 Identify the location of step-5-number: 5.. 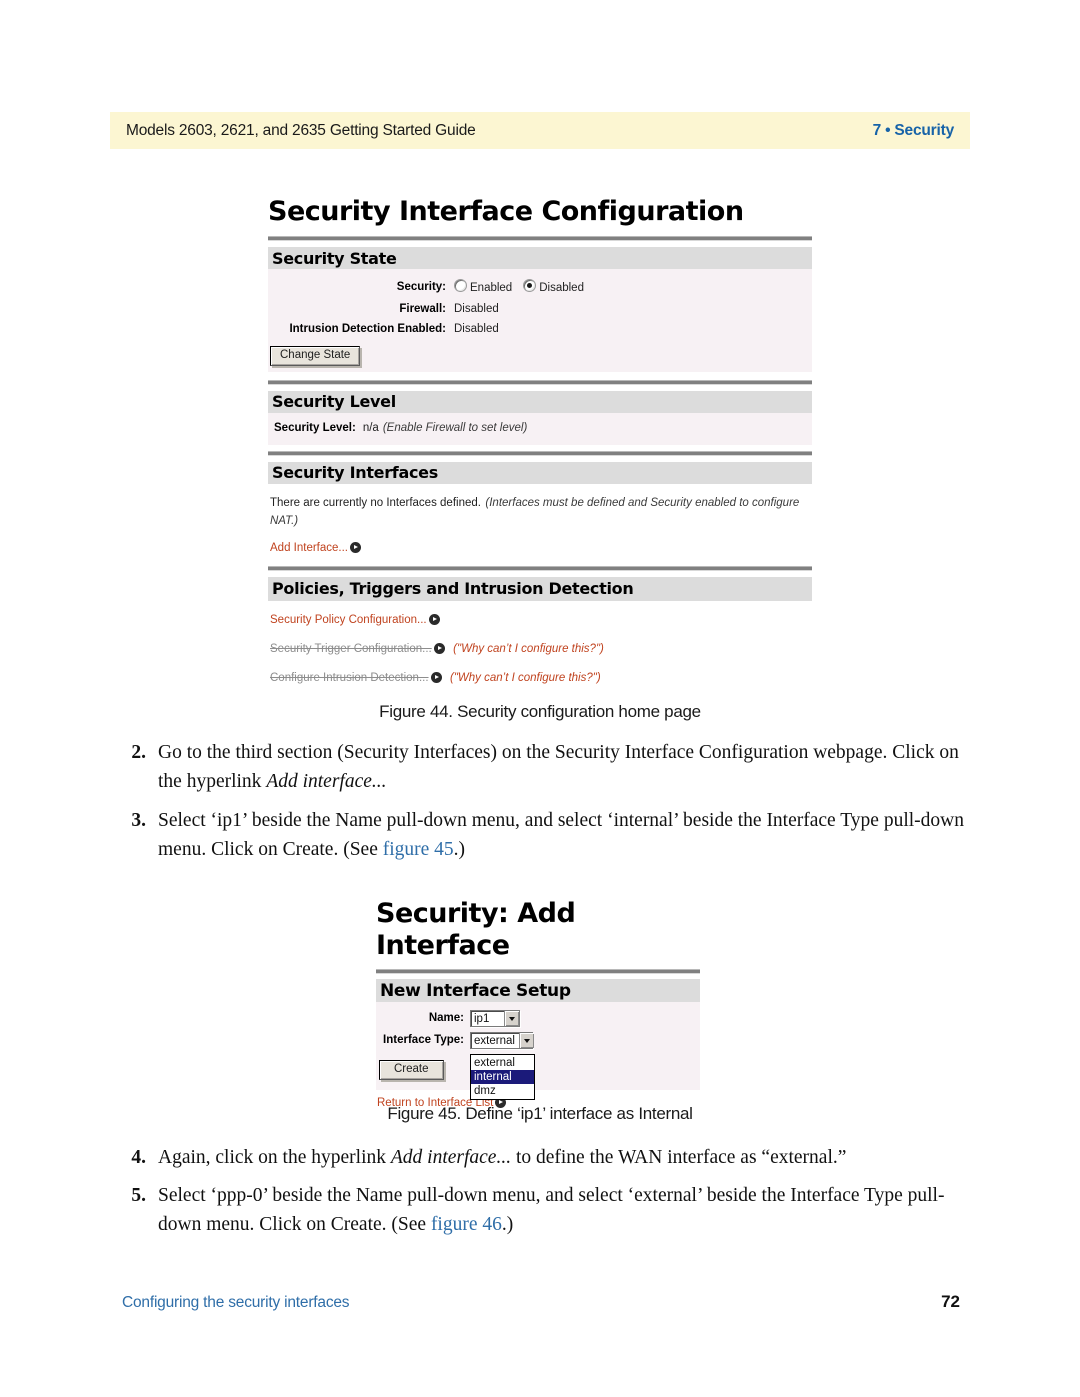
(138, 1195).